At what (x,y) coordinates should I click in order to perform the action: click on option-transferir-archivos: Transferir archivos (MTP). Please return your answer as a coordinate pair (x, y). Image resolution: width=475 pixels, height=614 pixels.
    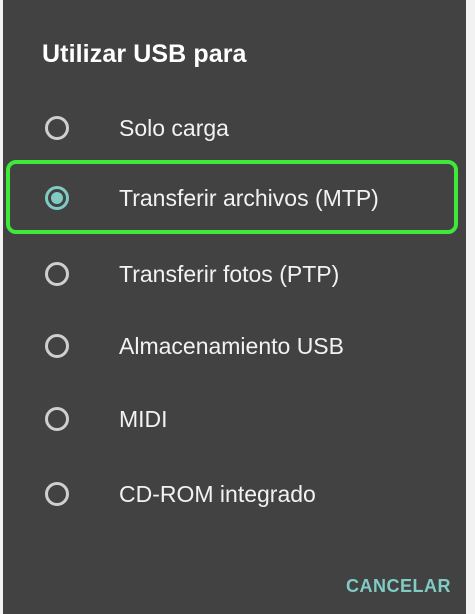
    Looking at the image, I should click on (233, 198).